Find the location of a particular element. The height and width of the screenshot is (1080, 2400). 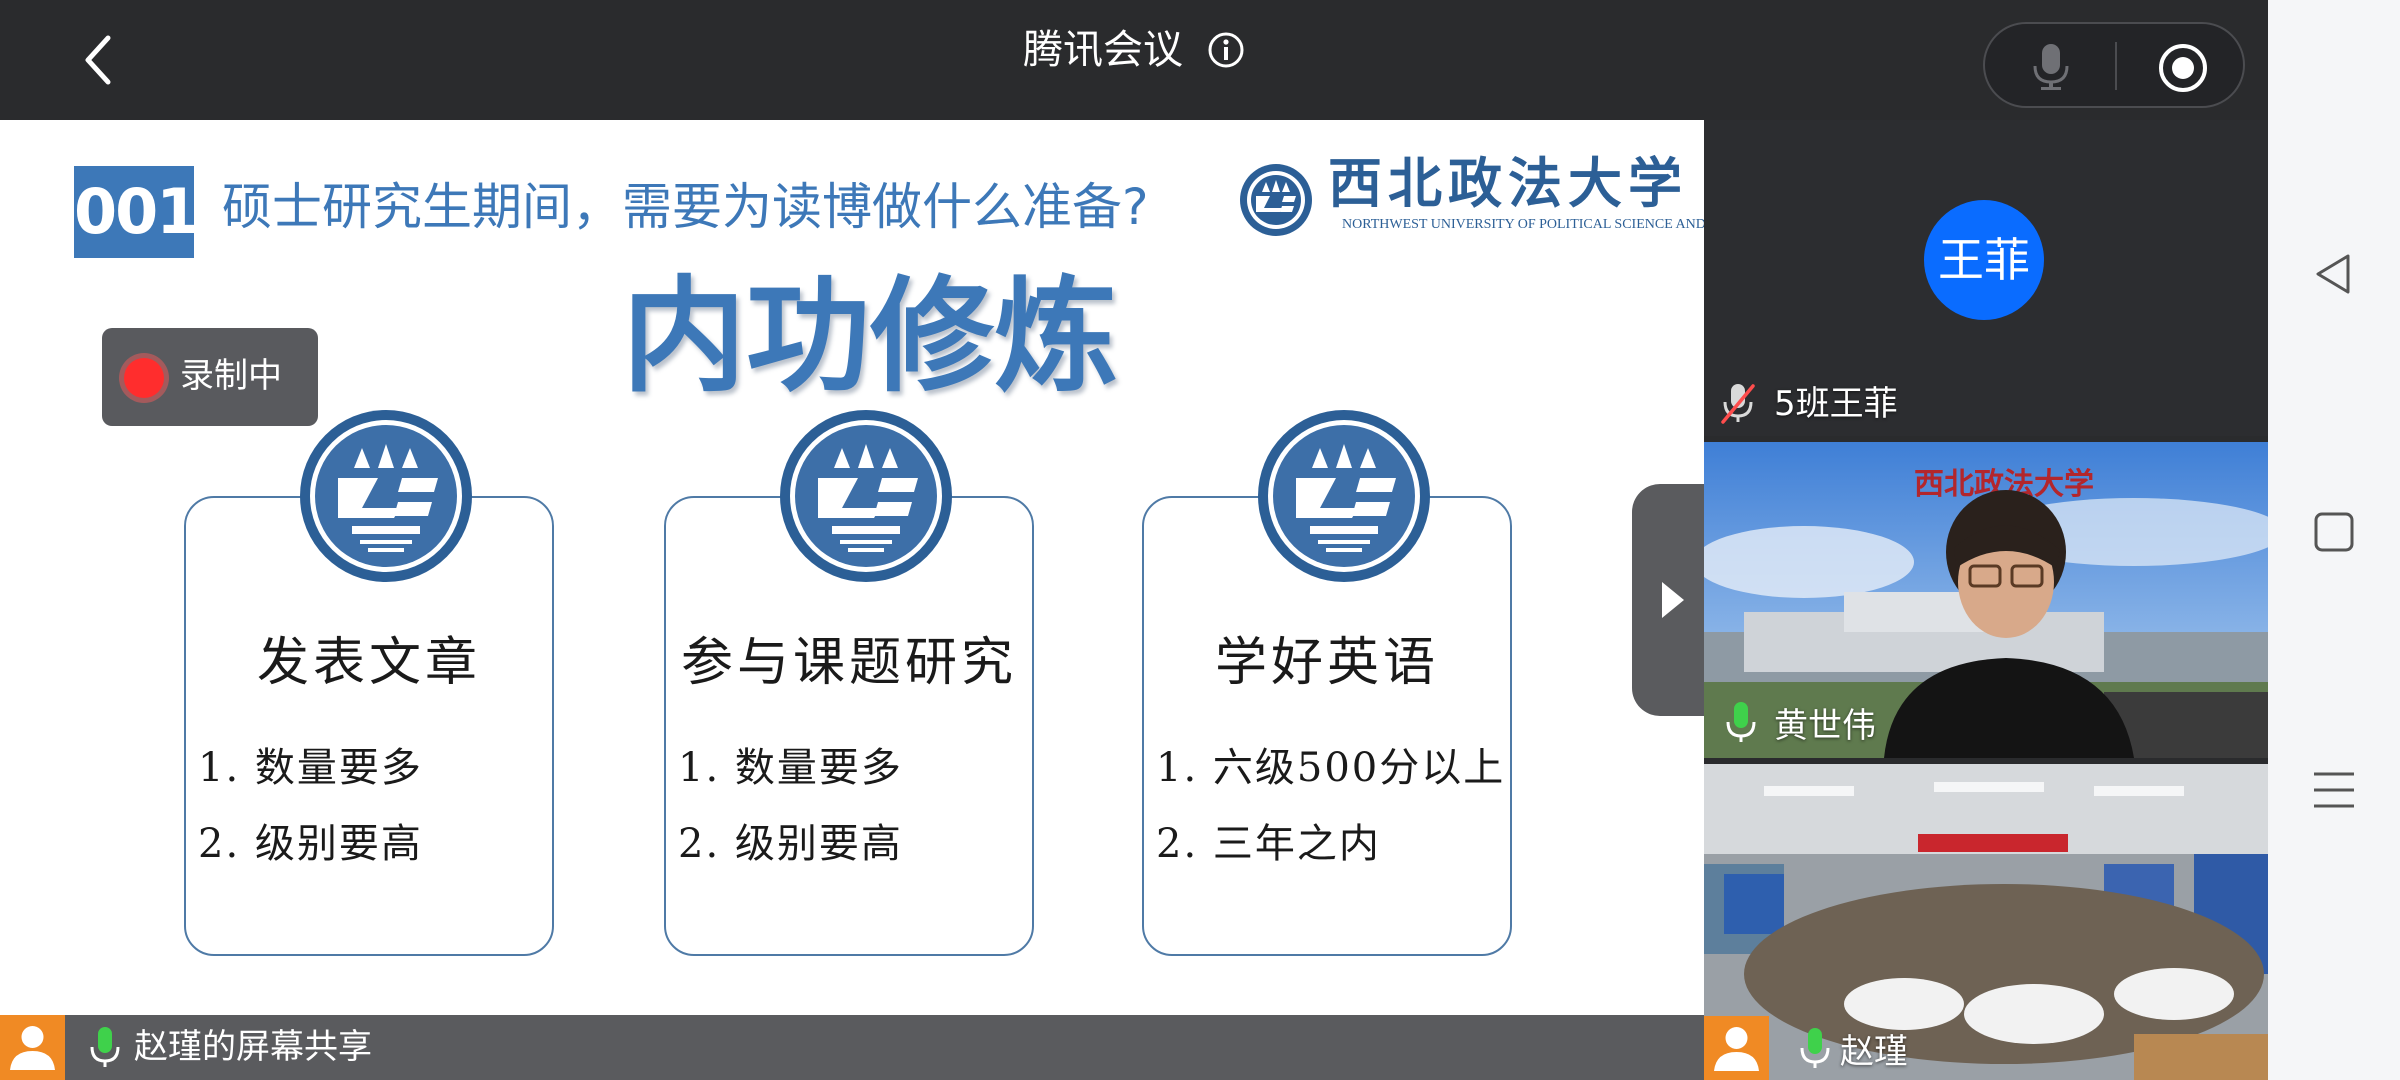

slide-number: 001 is located at coordinates (136, 212).